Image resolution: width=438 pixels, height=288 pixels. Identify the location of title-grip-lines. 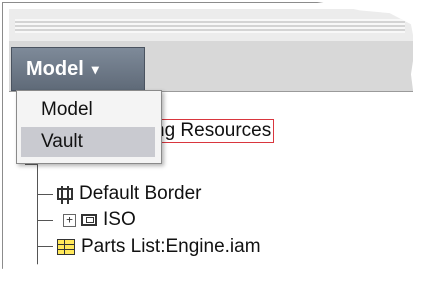
(210, 26).